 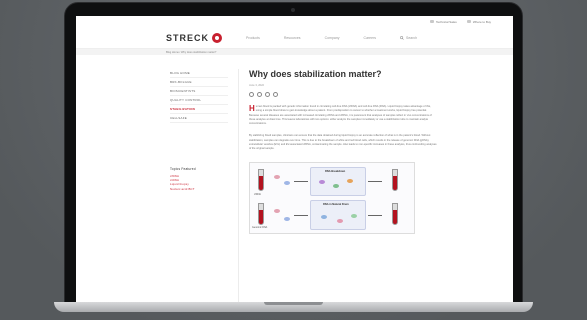 What do you see at coordinates (251, 94) in the screenshot?
I see `twitter-icon` at bounding box center [251, 94].